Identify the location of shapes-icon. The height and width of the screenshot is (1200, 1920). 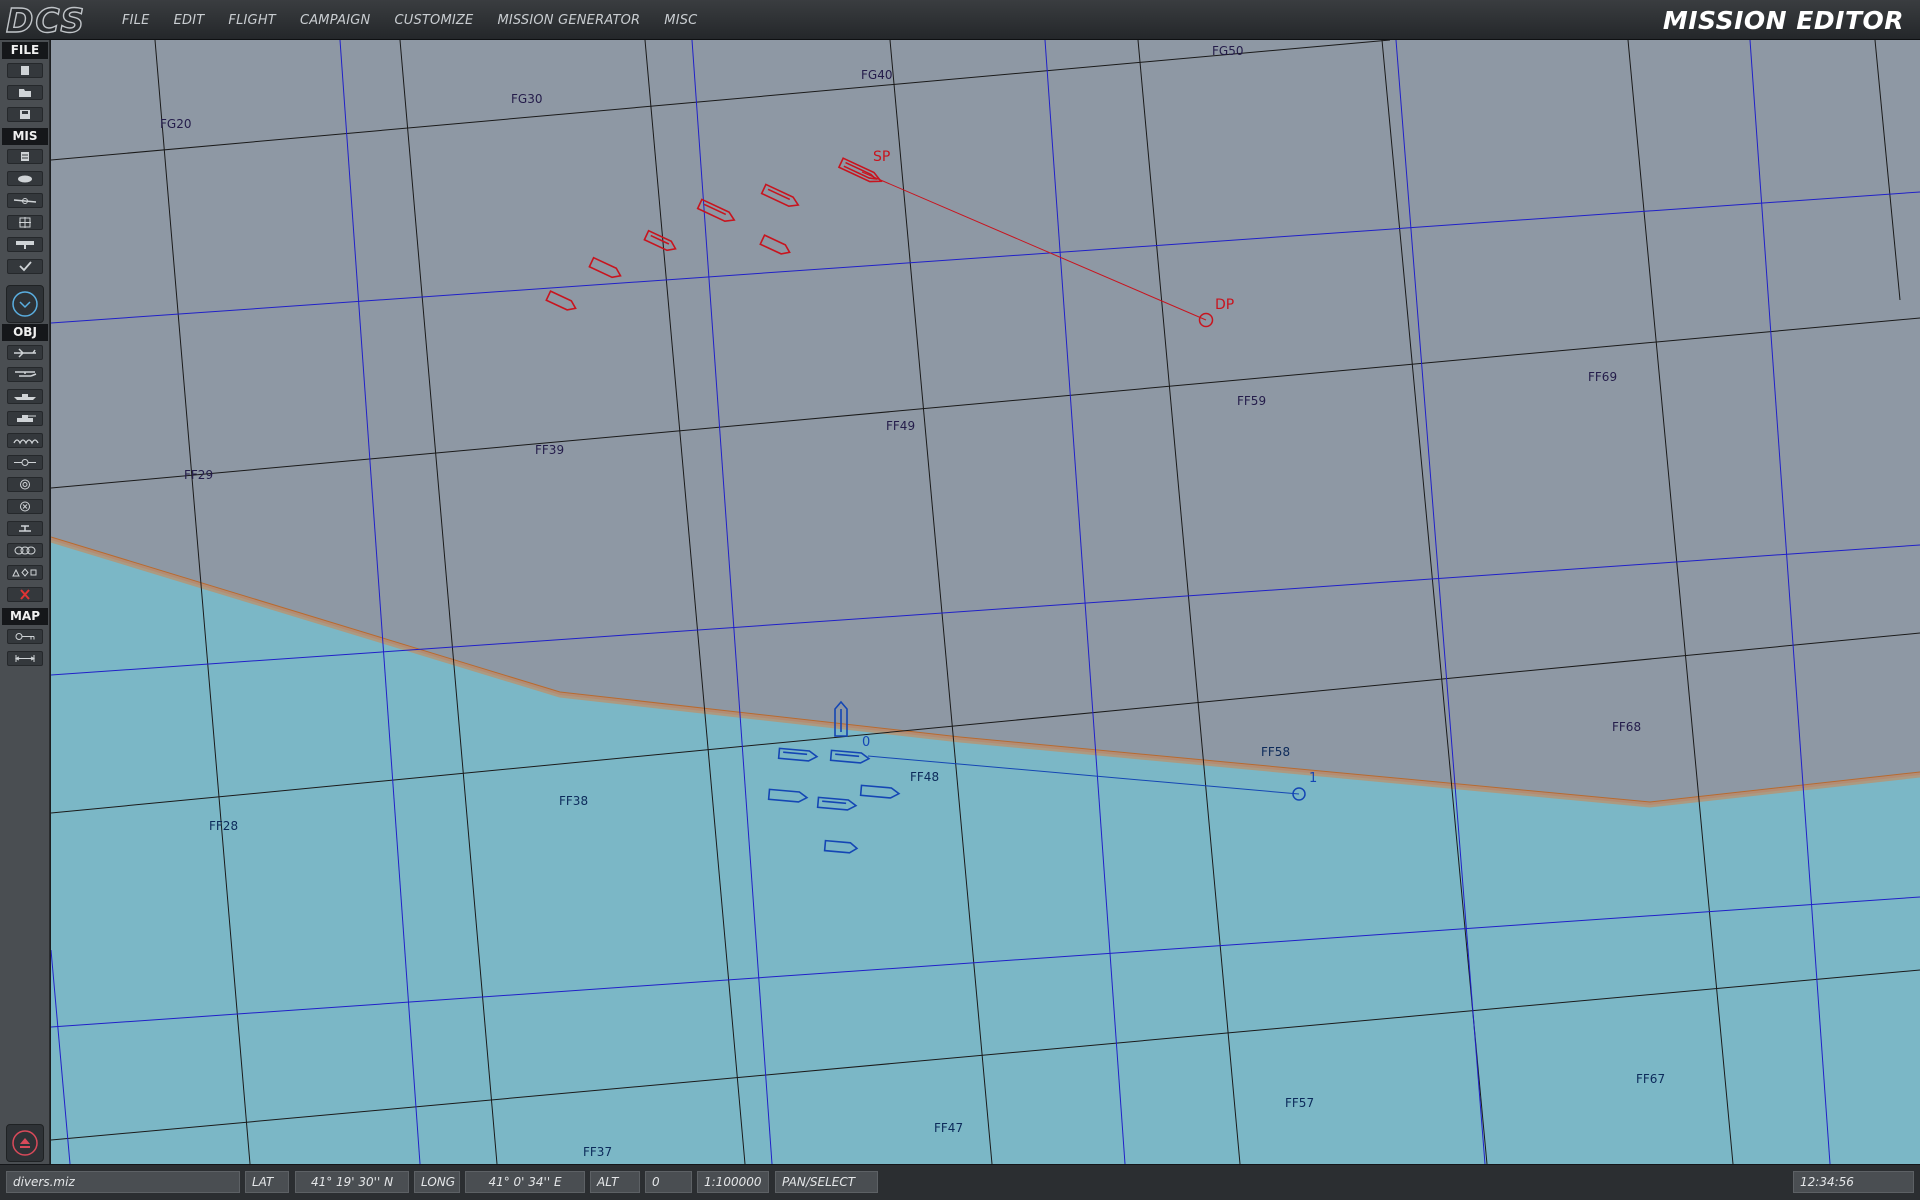
(25, 572).